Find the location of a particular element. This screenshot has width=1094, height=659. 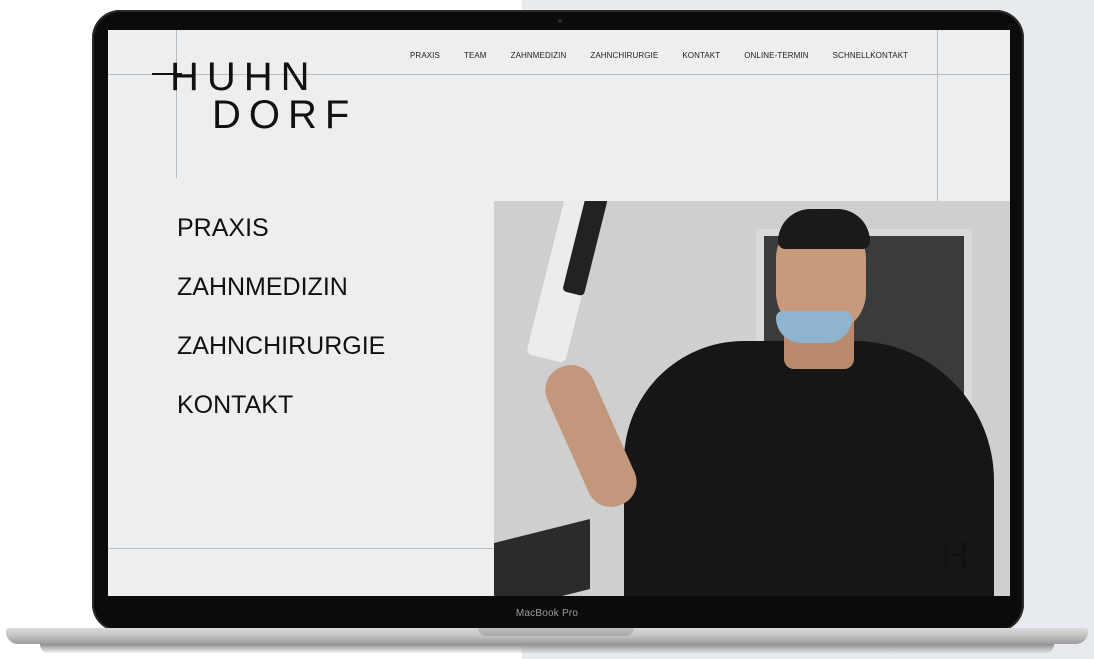

logo-line-1: HUHN is located at coordinates (244, 77).